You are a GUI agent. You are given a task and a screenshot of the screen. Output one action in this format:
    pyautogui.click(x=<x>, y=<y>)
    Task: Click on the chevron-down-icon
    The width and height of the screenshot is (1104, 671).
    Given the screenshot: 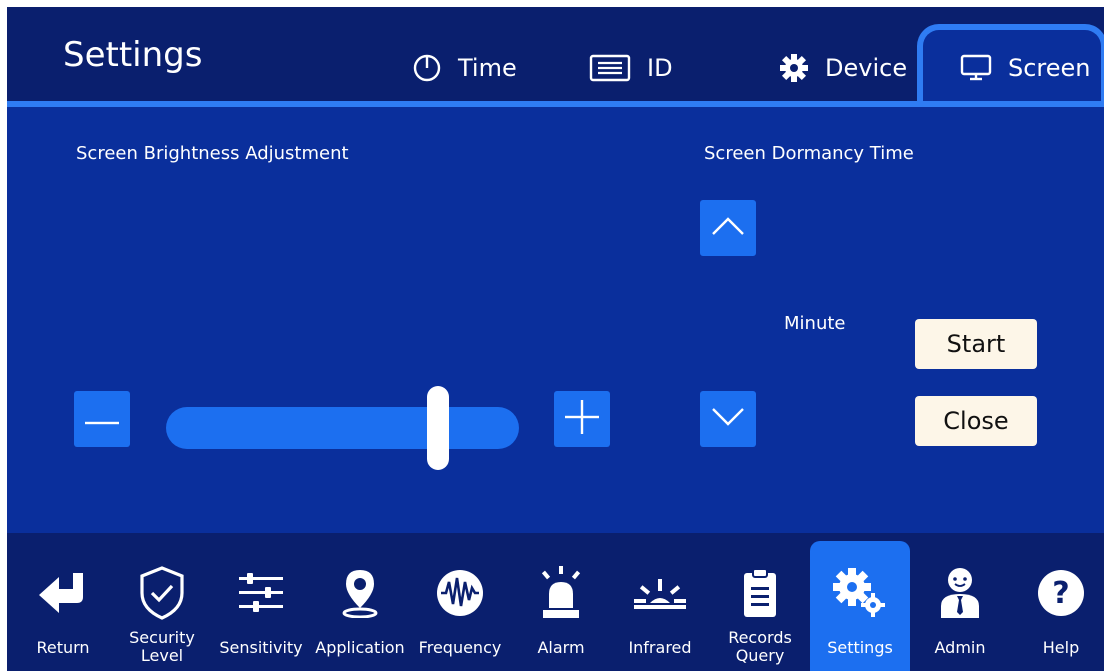 What is the action you would take?
    pyautogui.click(x=728, y=419)
    